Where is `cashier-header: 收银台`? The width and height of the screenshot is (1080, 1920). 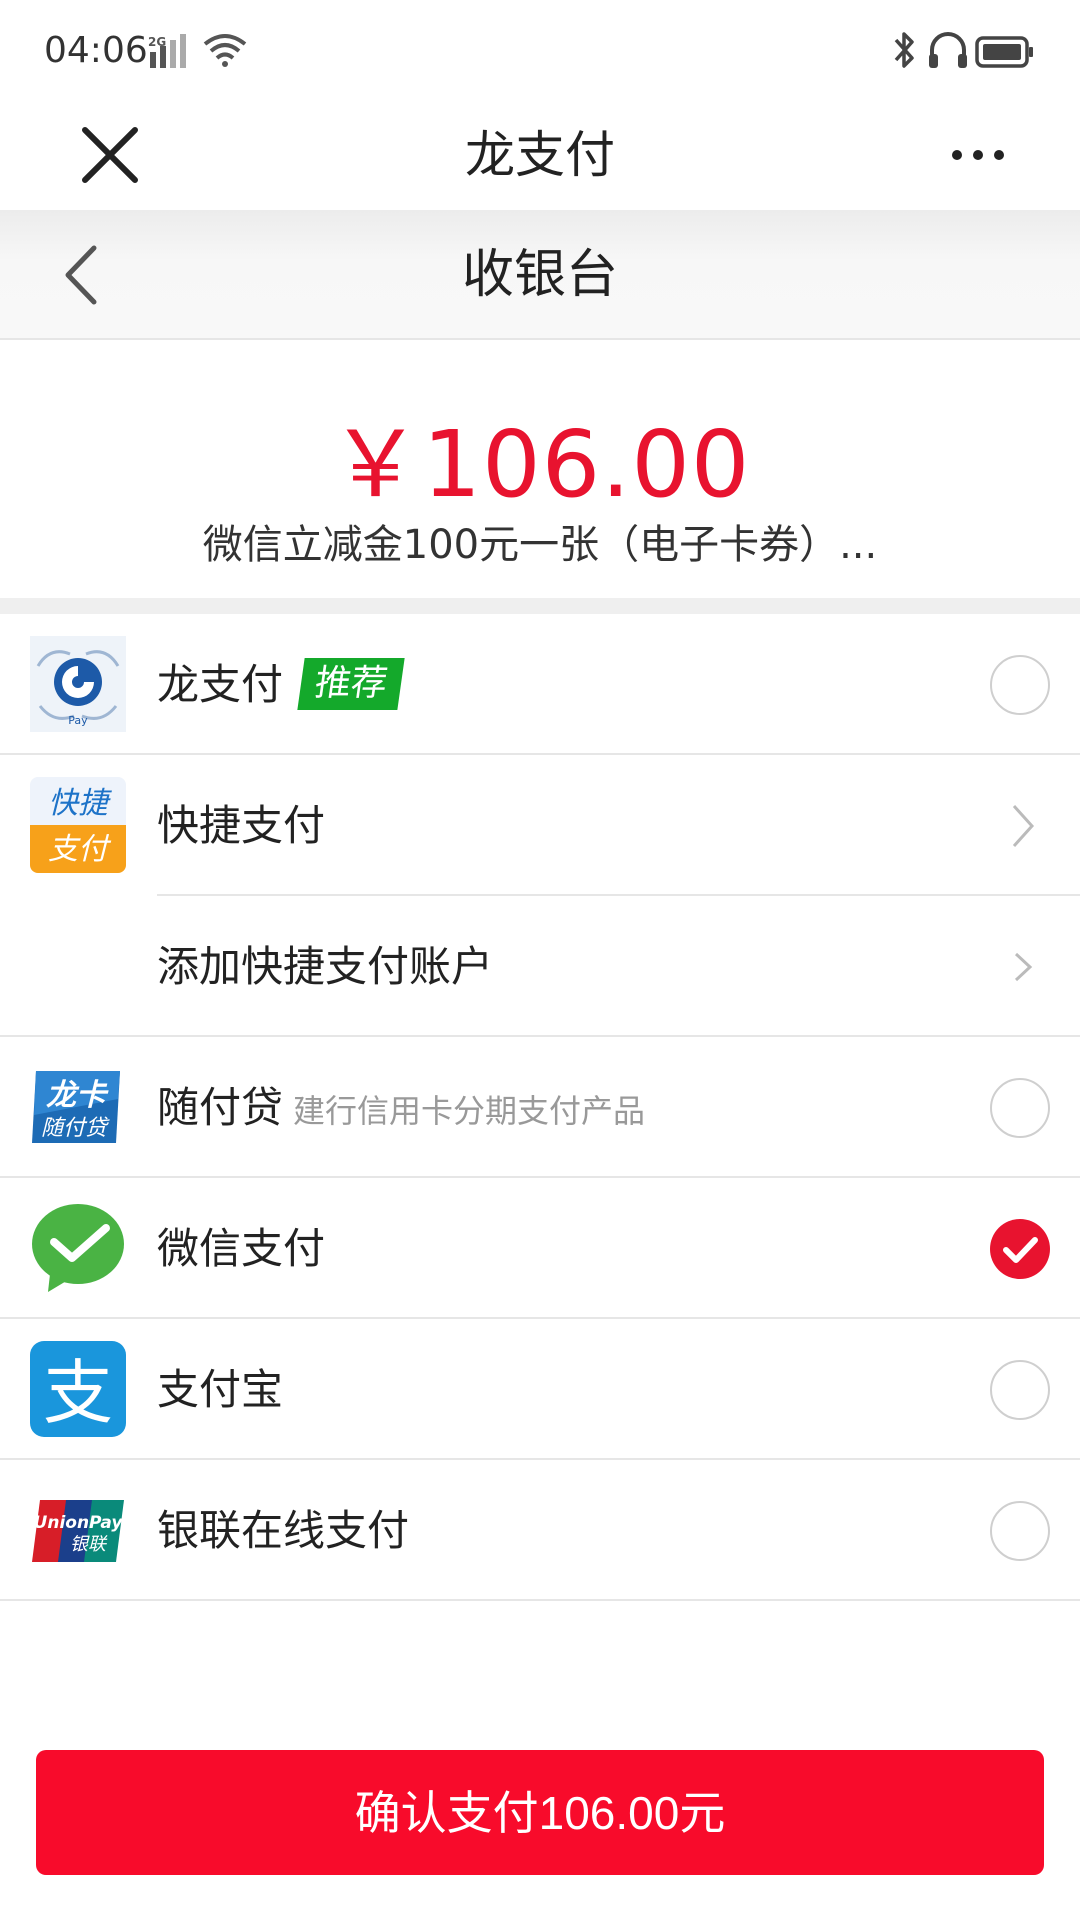
cashier-header: 收银台 is located at coordinates (540, 275).